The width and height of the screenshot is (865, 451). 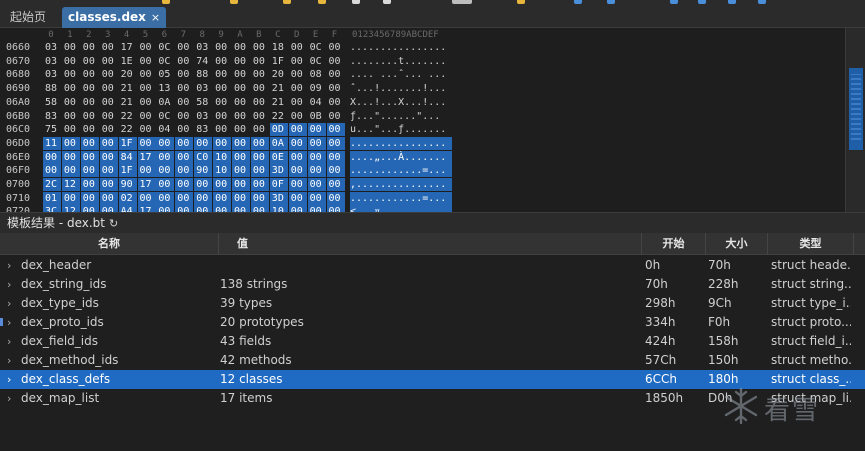 What do you see at coordinates (155, 17) in the screenshot?
I see `close-icon: ×` at bounding box center [155, 17].